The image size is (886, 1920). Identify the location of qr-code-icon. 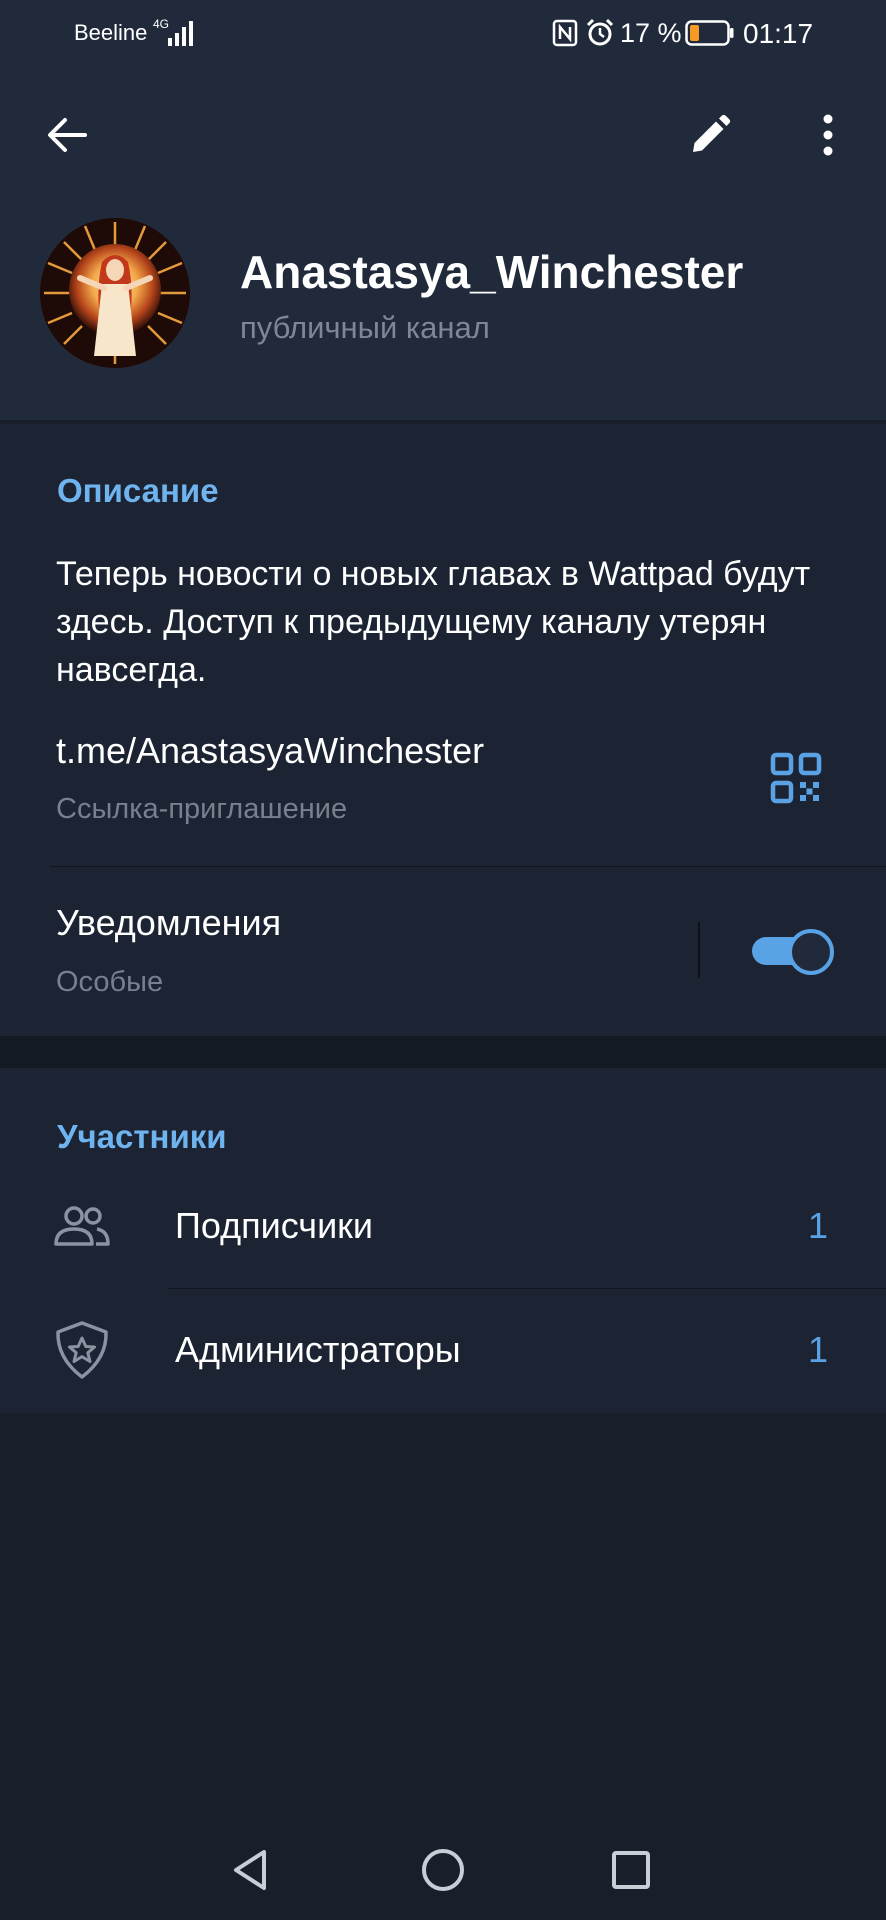
(796, 778).